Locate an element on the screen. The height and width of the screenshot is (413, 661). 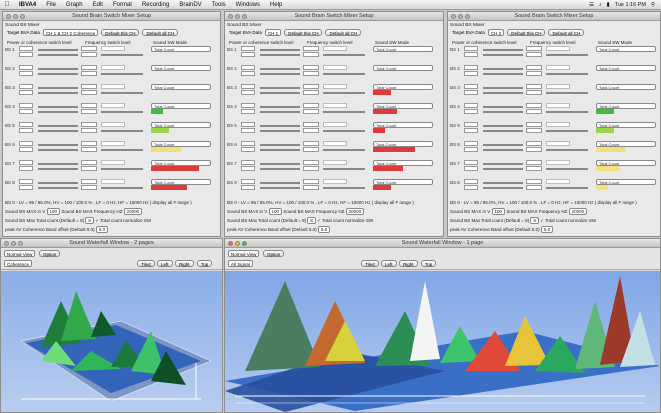
freq-max-field: 20000 is located at coordinates (355, 211).